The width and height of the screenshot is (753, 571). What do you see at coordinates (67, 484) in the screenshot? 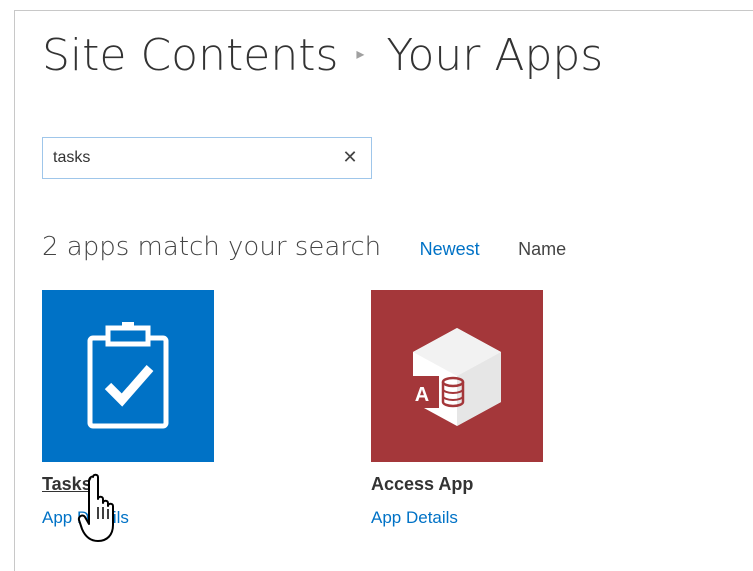
I see `app-name-tasks: Tasks` at bounding box center [67, 484].